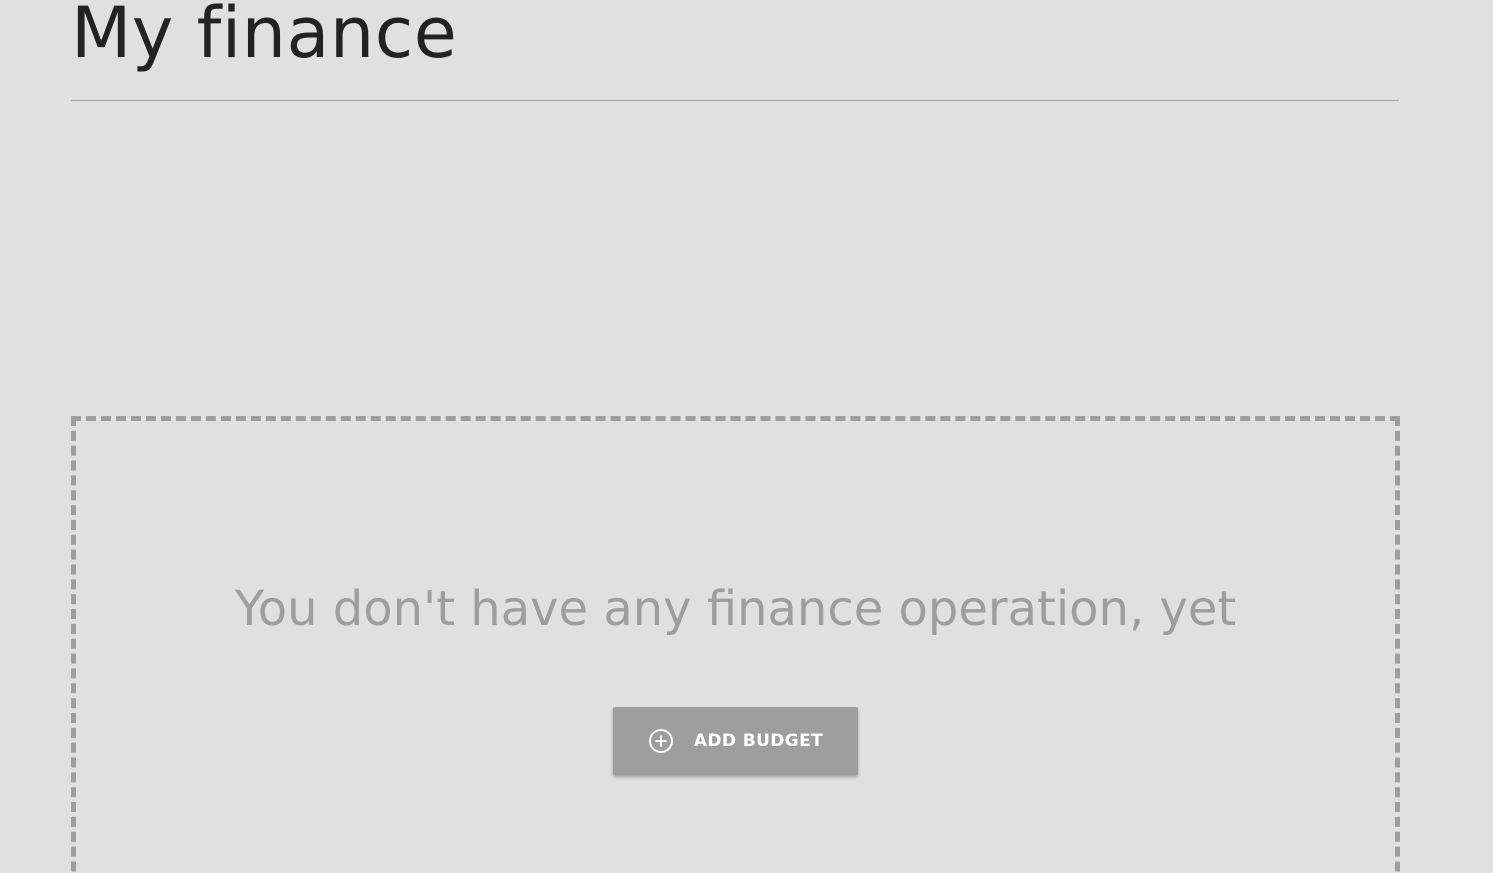 The width and height of the screenshot is (1493, 873). Describe the element at coordinates (264, 37) in the screenshot. I see `page-title: My finance` at that location.